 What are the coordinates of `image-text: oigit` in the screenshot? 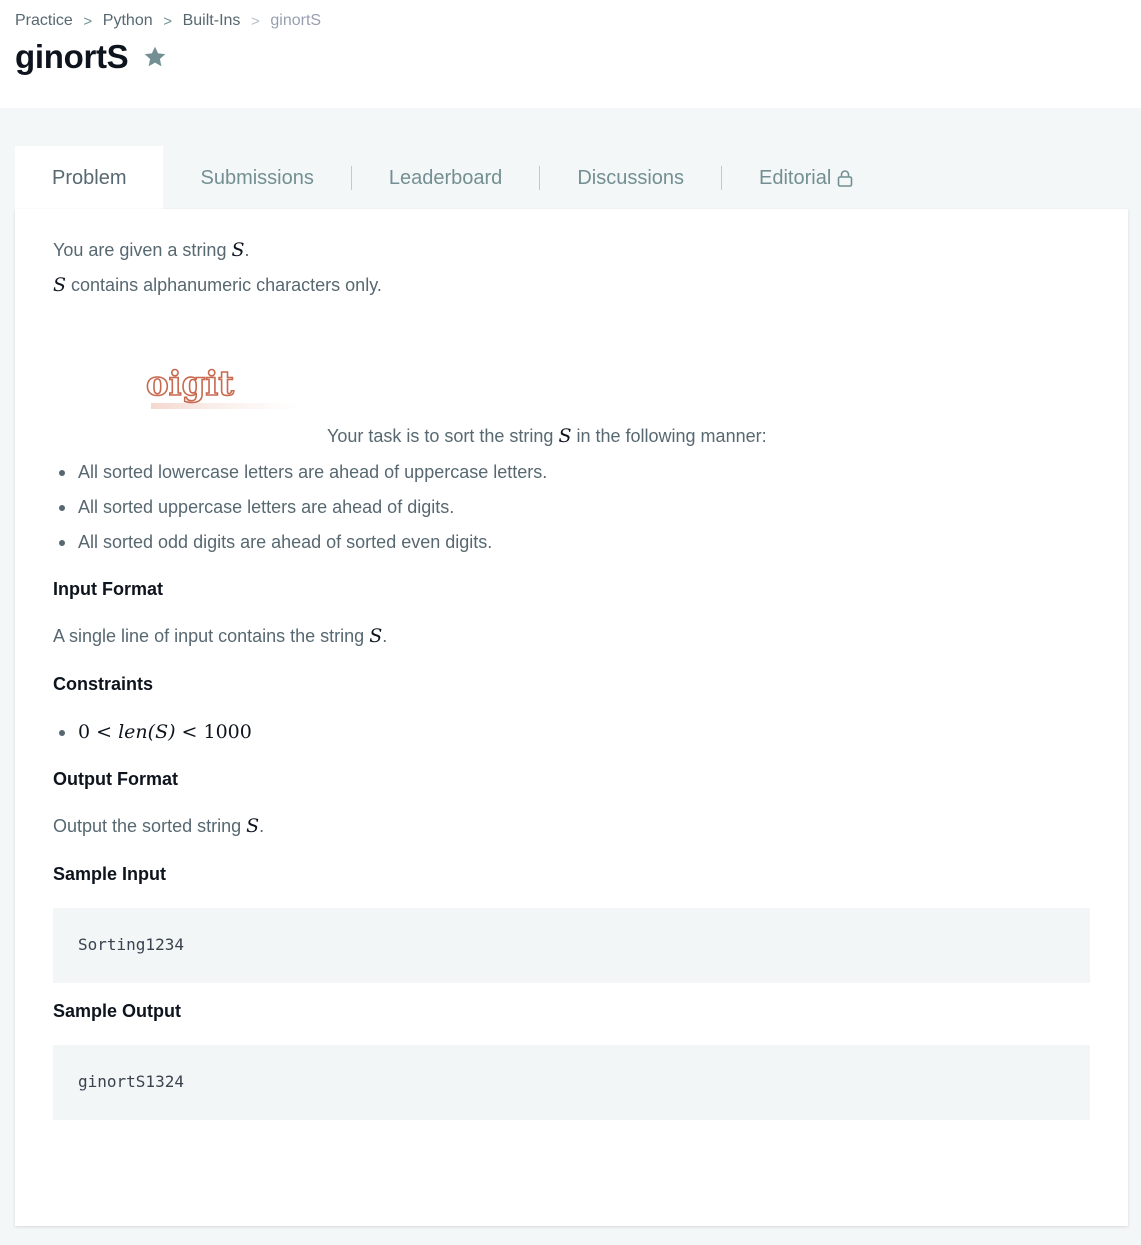 It's located at (190, 384).